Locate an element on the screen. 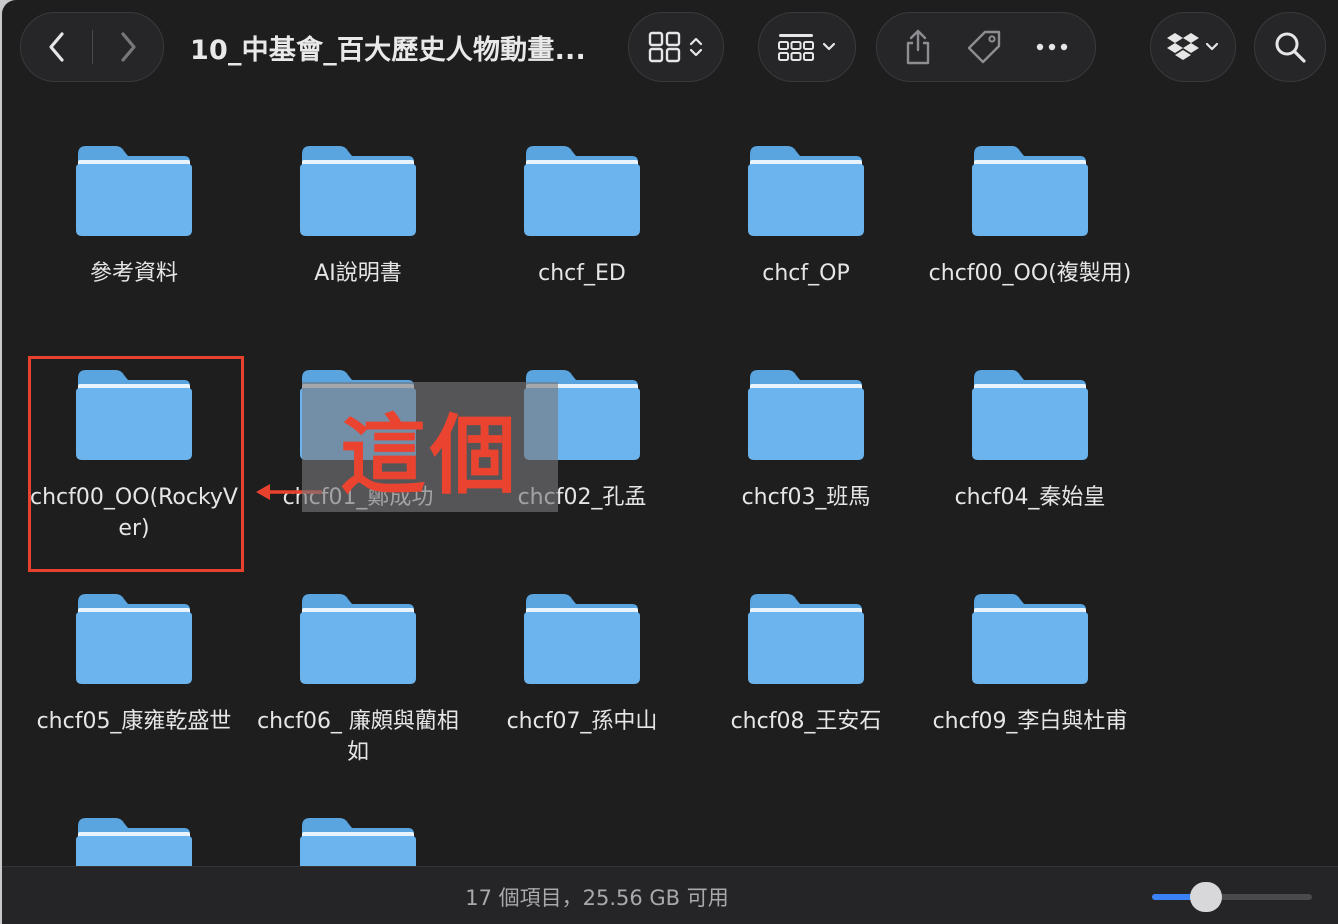 The height and width of the screenshot is (924, 1338). folder-name: chcf08_王安石 is located at coordinates (806, 721).